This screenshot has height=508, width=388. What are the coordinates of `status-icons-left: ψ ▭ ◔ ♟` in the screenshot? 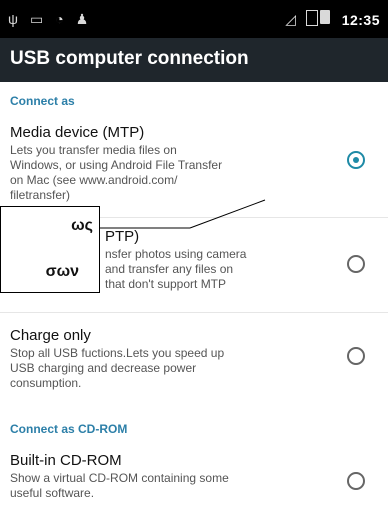 It's located at (48, 19).